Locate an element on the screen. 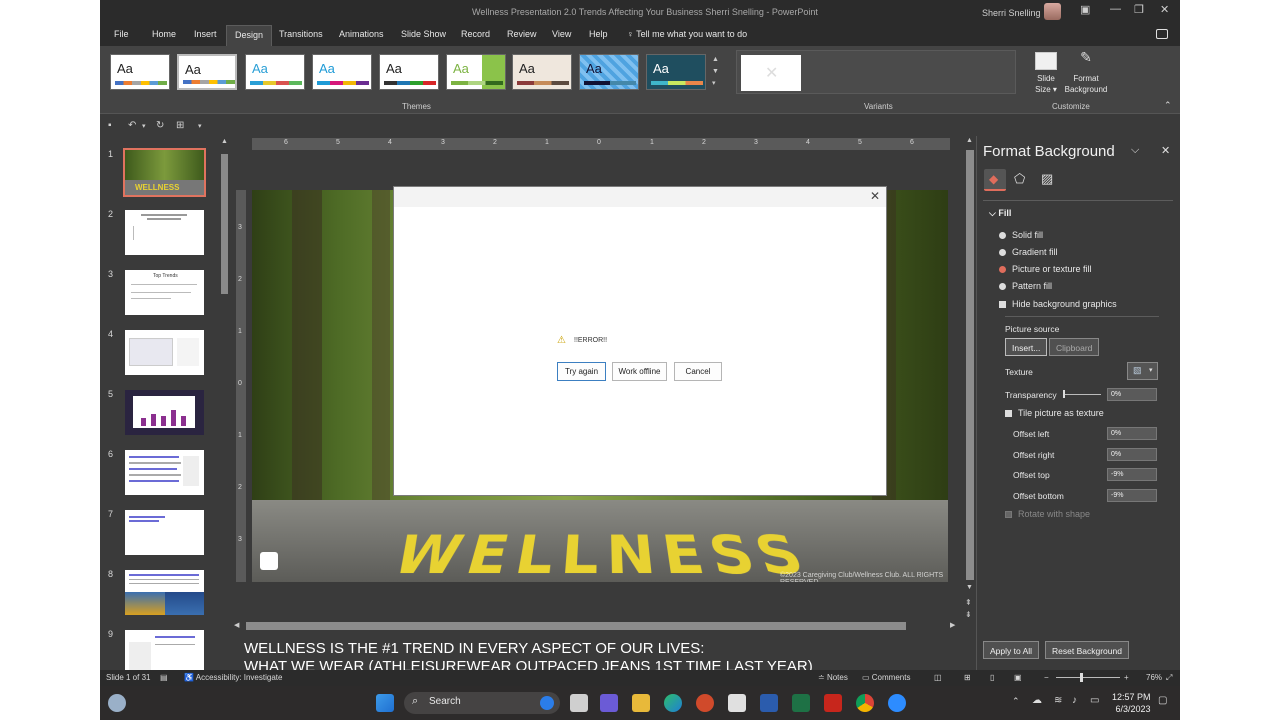  transparency-input: 0% is located at coordinates (1132, 394).